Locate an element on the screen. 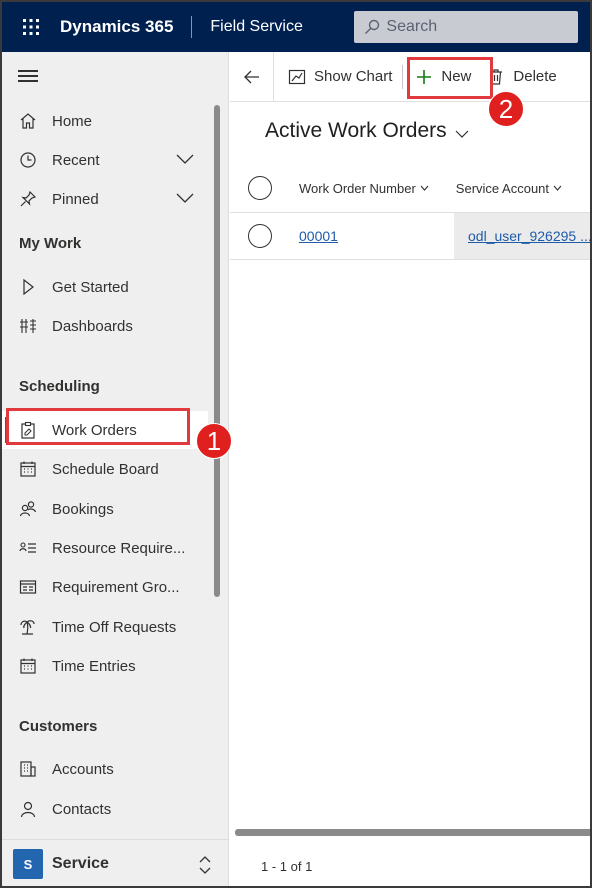  sidebar-item-get-started: Get Started is located at coordinates (105, 287).